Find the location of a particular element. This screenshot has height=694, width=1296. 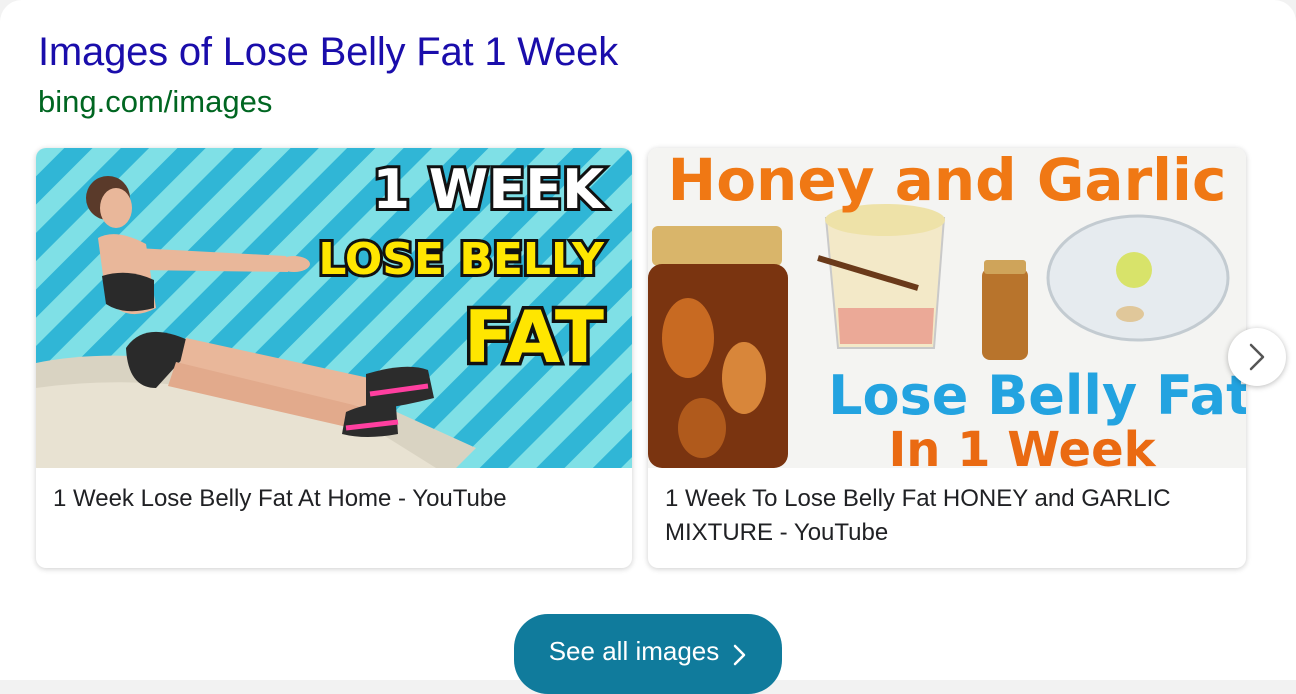

result-title-link: Images of Lose Belly Fat 1 Week is located at coordinates (328, 52).